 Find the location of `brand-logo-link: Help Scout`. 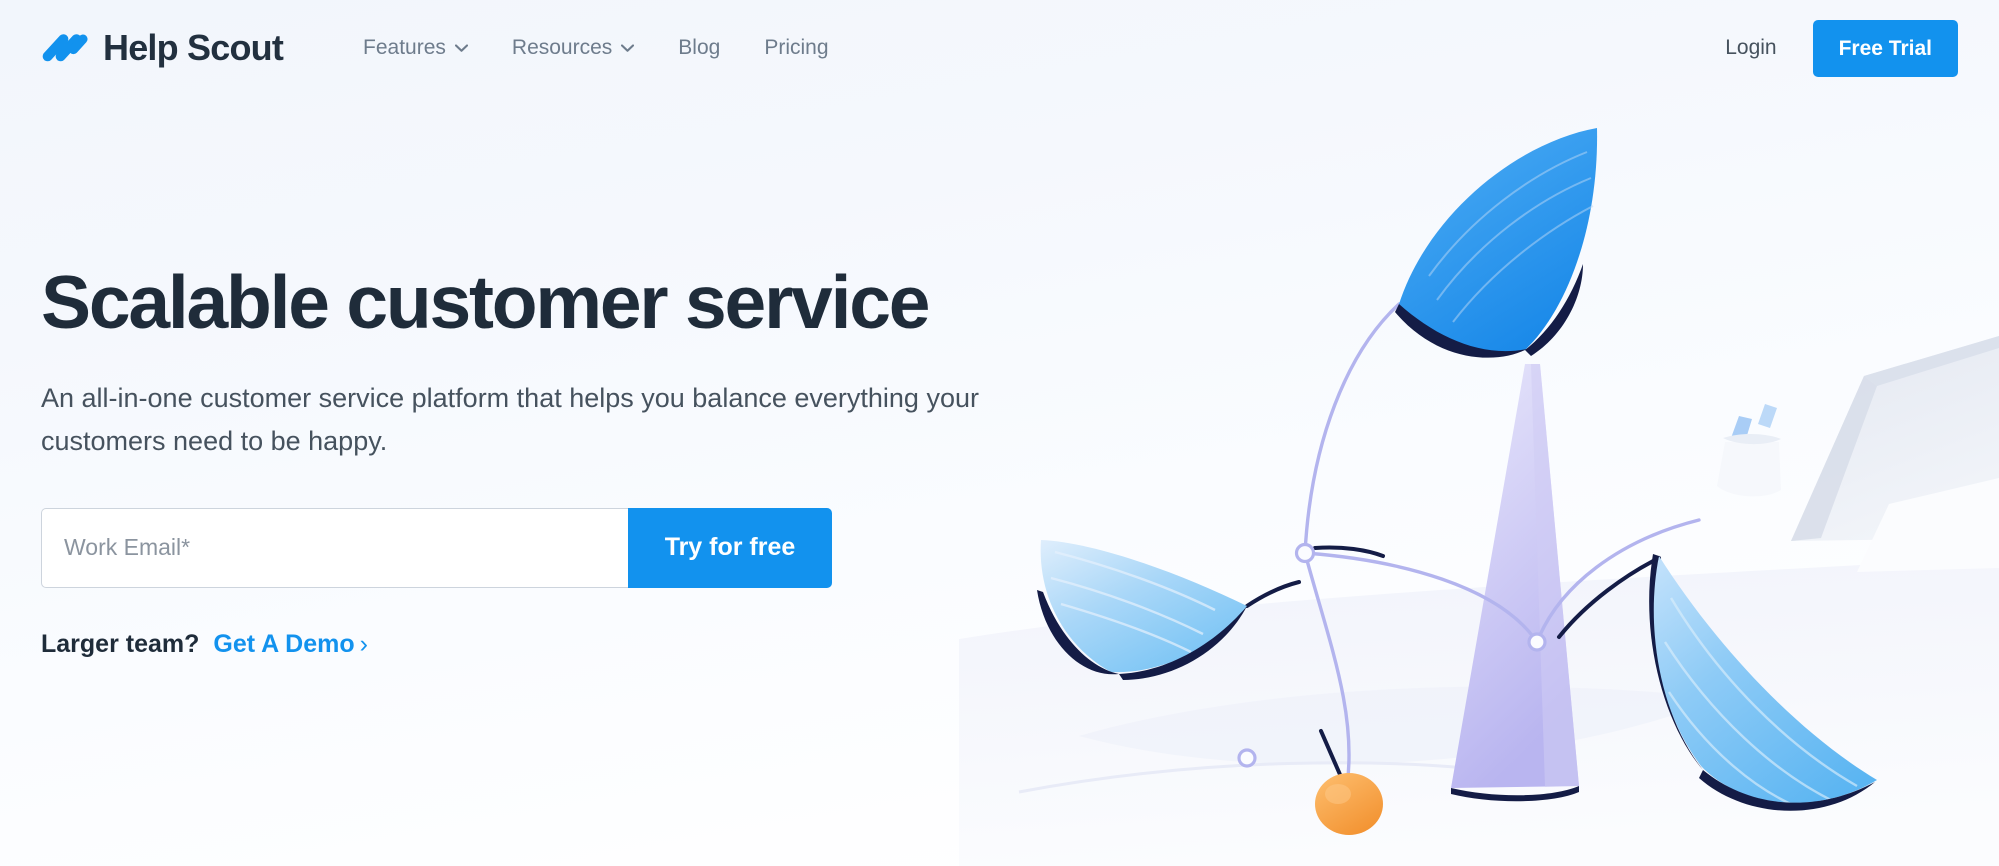

brand-logo-link: Help Scout is located at coordinates (162, 48).